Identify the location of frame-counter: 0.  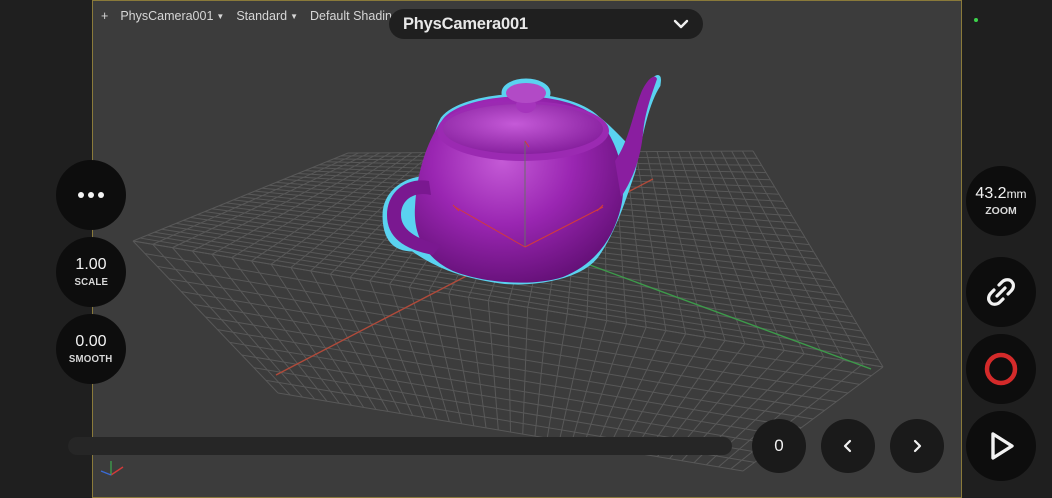
(779, 446).